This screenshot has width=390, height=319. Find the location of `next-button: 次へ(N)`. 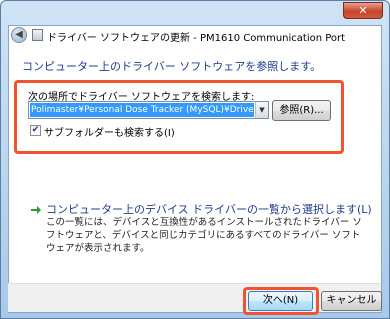

next-button: 次へ(N) is located at coordinates (280, 301).